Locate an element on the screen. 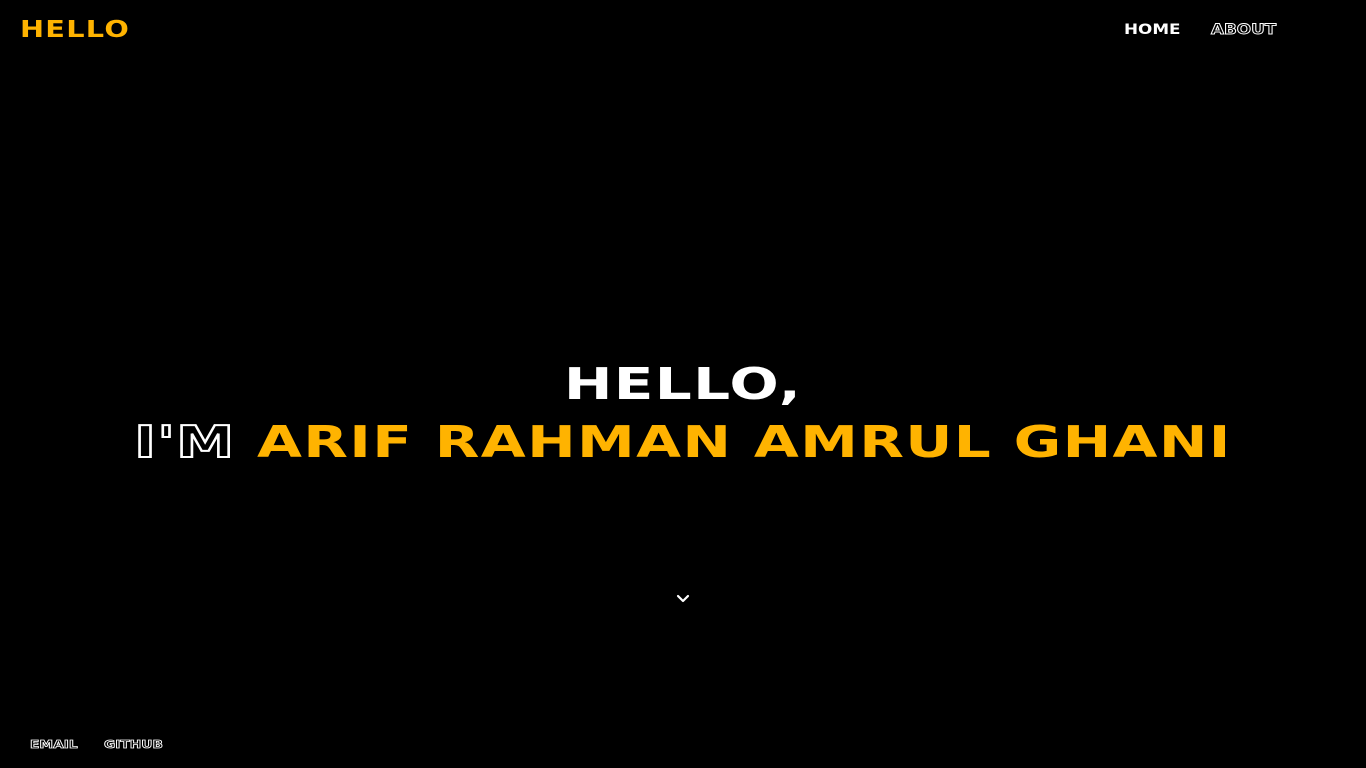 The height and width of the screenshot is (768, 1366). hero-intro-text: I'M is located at coordinates (184, 442).